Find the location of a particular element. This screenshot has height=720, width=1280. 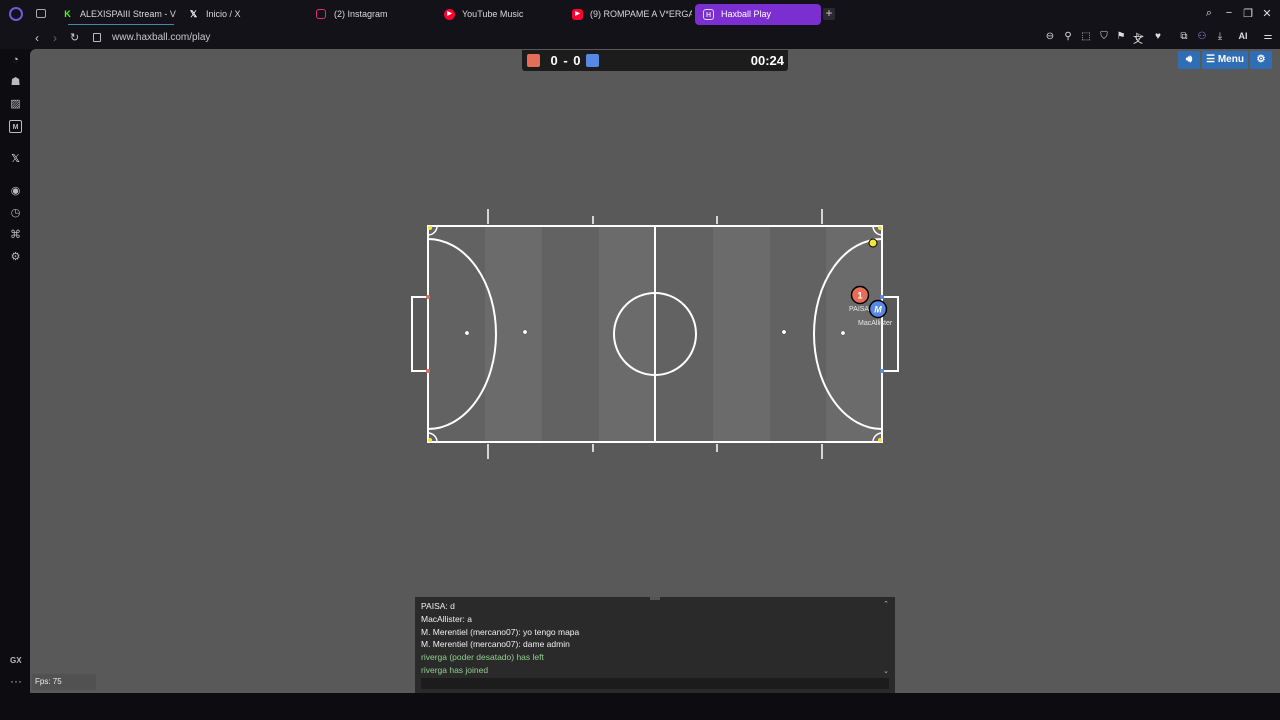

chat-scroll-up-icon: ⌃ is located at coordinates (886, 604).